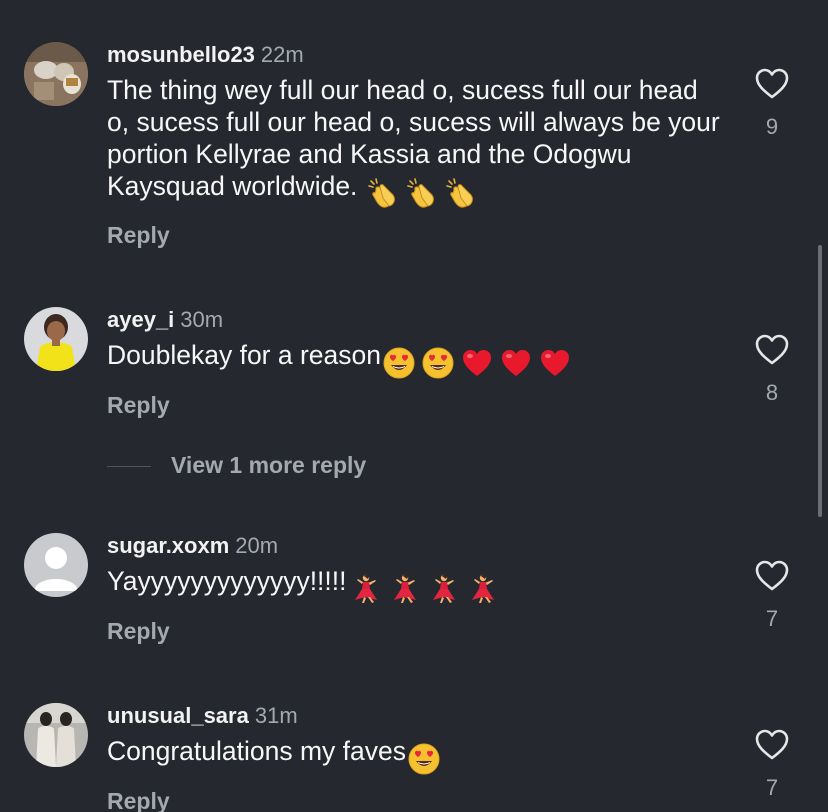 The width and height of the screenshot is (828, 812). Describe the element at coordinates (227, 581) in the screenshot. I see `comment-body: Yayyyyyyyyyyyyy!!!!!` at that location.